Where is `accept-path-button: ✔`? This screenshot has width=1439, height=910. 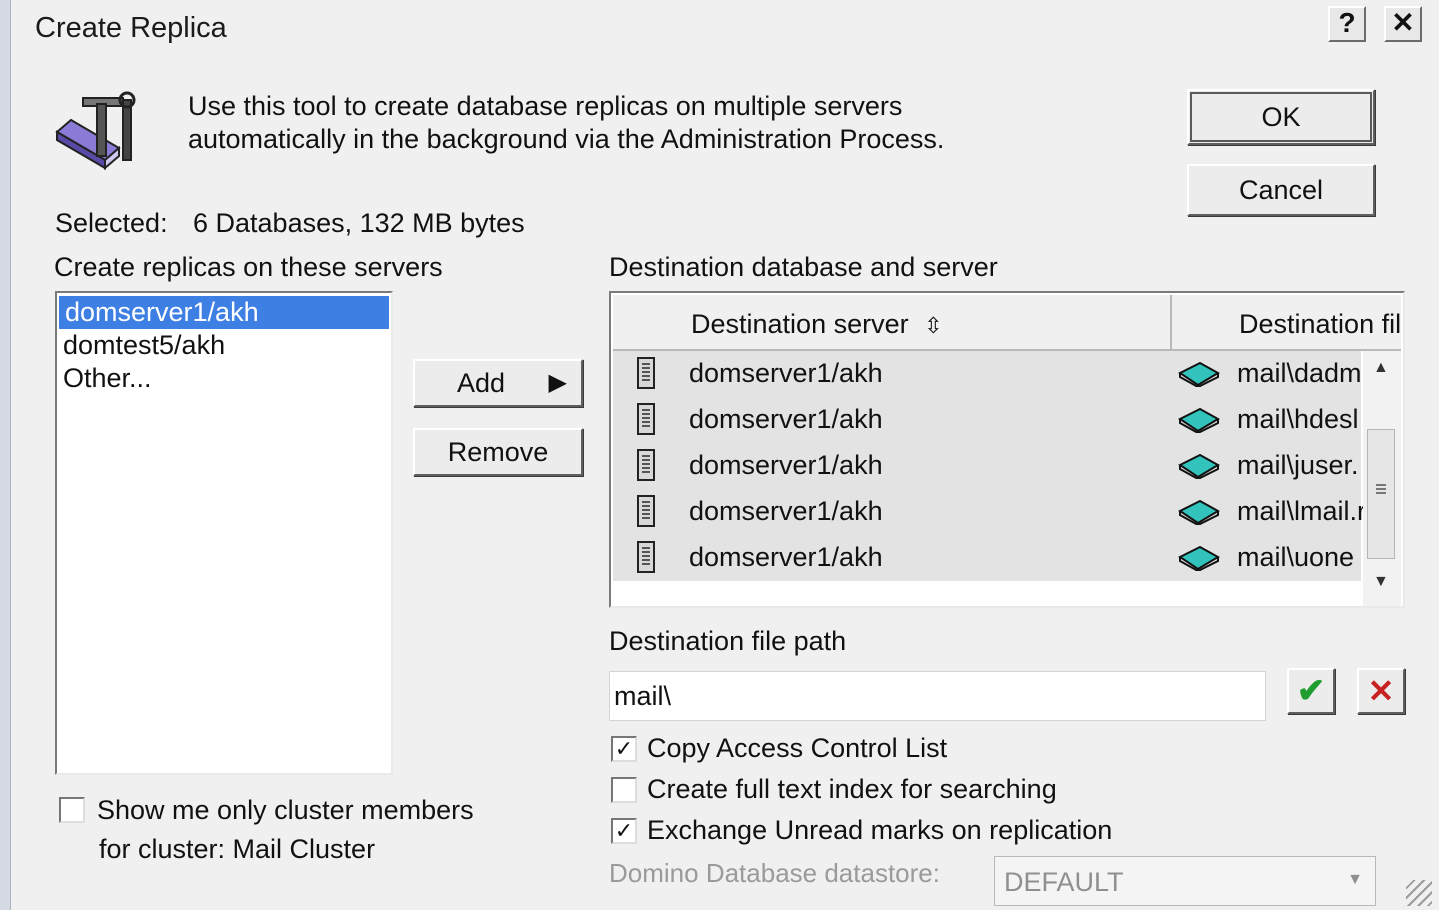 accept-path-button: ✔ is located at coordinates (1311, 691).